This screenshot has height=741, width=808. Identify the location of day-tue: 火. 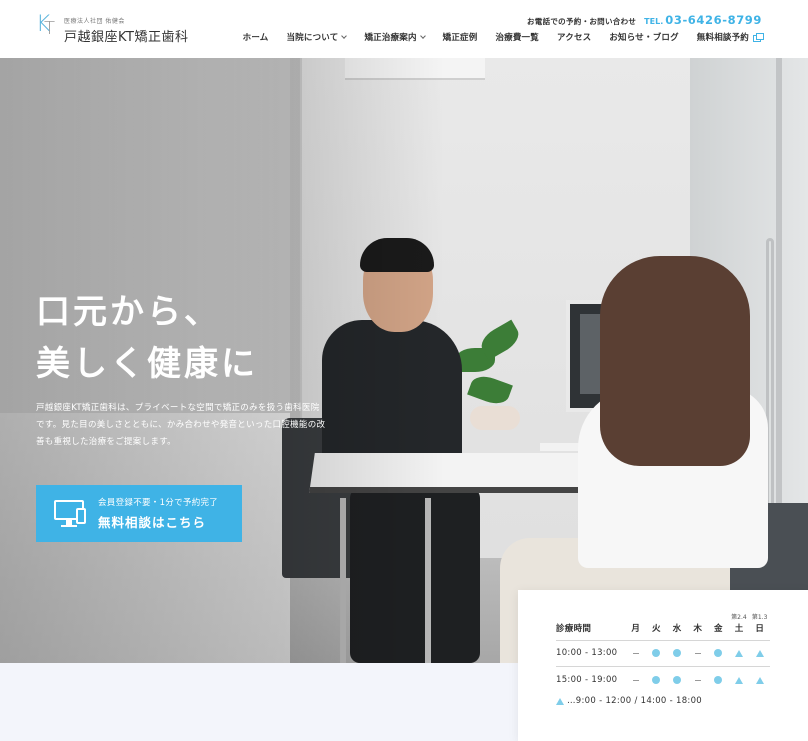
(656, 629).